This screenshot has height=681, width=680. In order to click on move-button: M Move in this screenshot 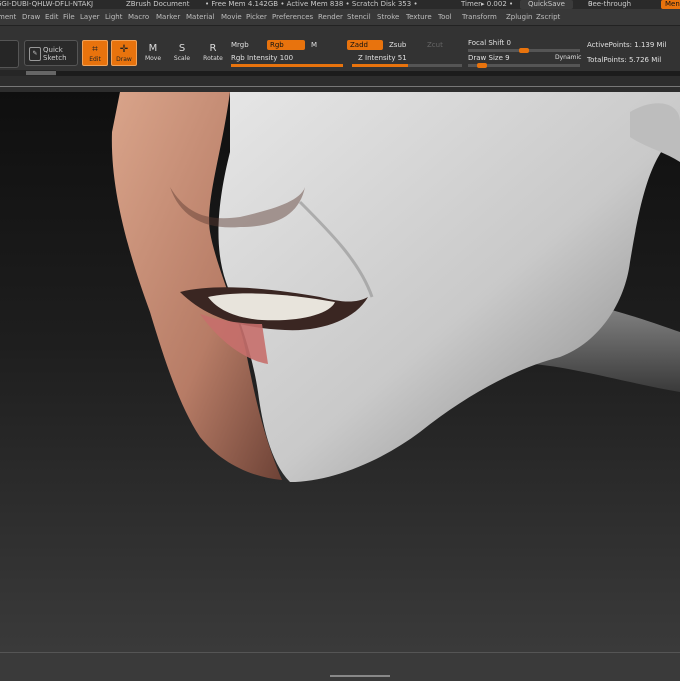, I will do `click(153, 53)`.